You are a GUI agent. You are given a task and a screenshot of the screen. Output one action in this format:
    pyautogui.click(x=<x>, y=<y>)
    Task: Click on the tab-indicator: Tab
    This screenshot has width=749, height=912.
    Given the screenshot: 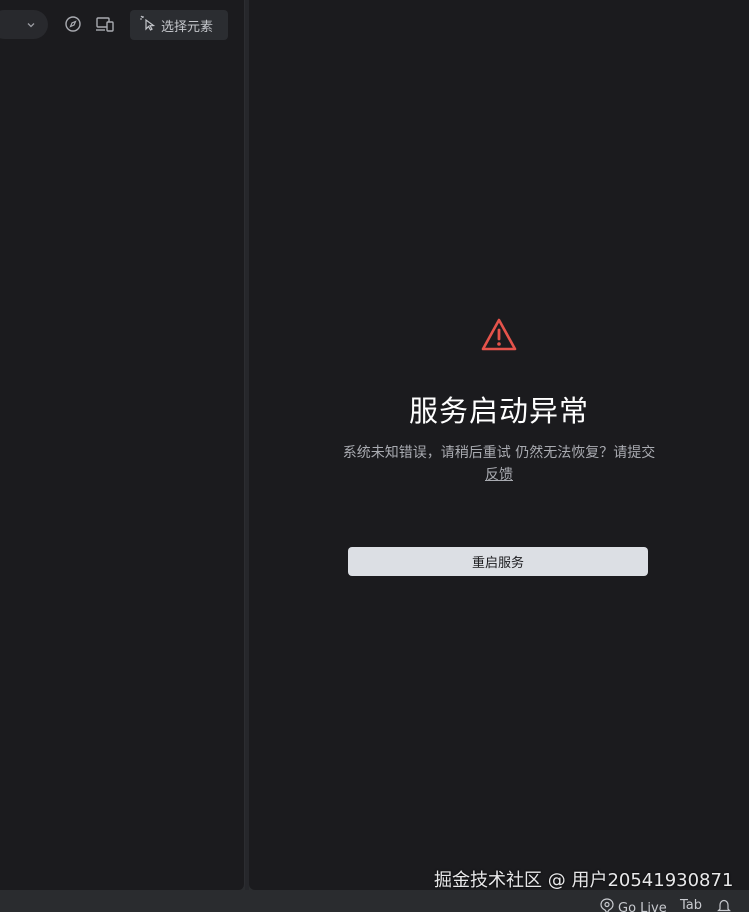 What is the action you would take?
    pyautogui.click(x=691, y=905)
    